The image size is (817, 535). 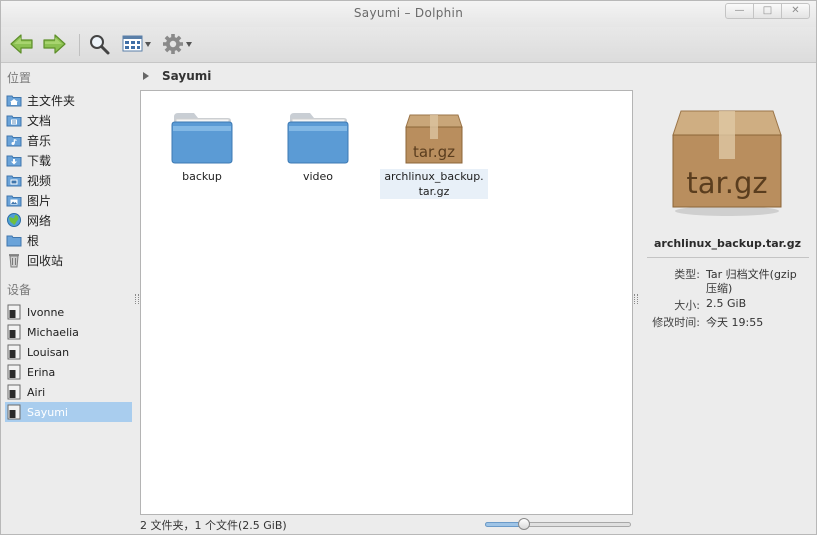 I want to click on info-file-name: archlinux_backup.tar.gz, so click(x=727, y=243).